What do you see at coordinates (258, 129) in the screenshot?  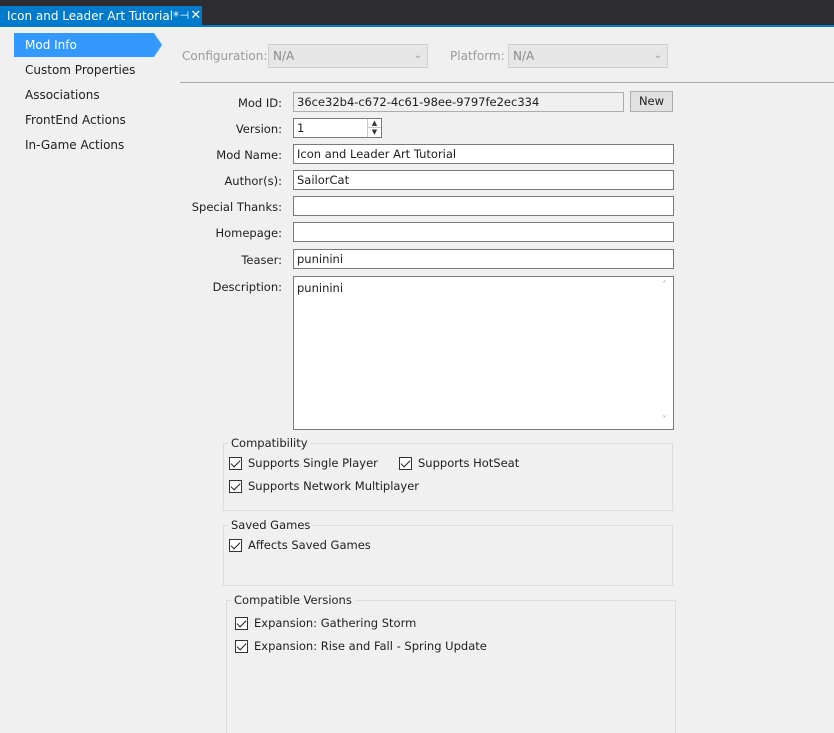 I see `version-label: Version:` at bounding box center [258, 129].